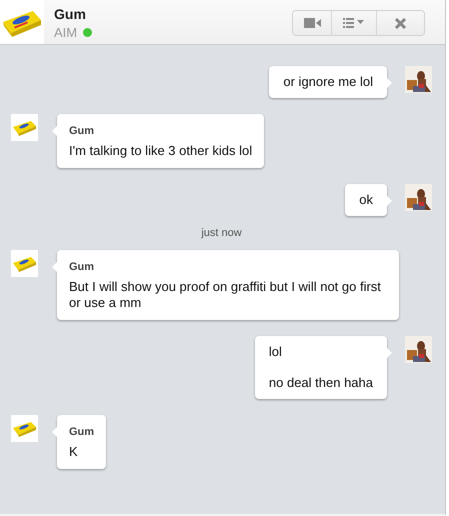 This screenshot has width=449, height=516. What do you see at coordinates (275, 352) in the screenshot?
I see `message-text: lol` at bounding box center [275, 352].